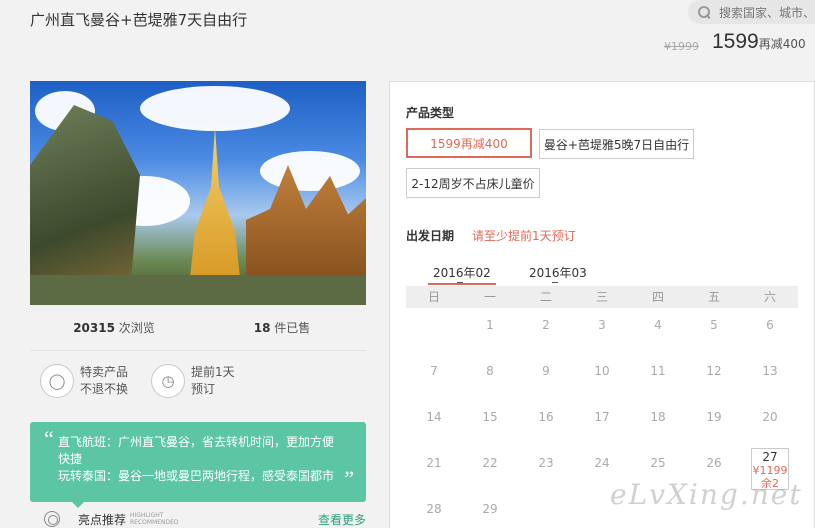 This screenshot has width=815, height=528. I want to click on page-title: 广州直飞曼谷+芭堤雅7天自由行, so click(139, 20).